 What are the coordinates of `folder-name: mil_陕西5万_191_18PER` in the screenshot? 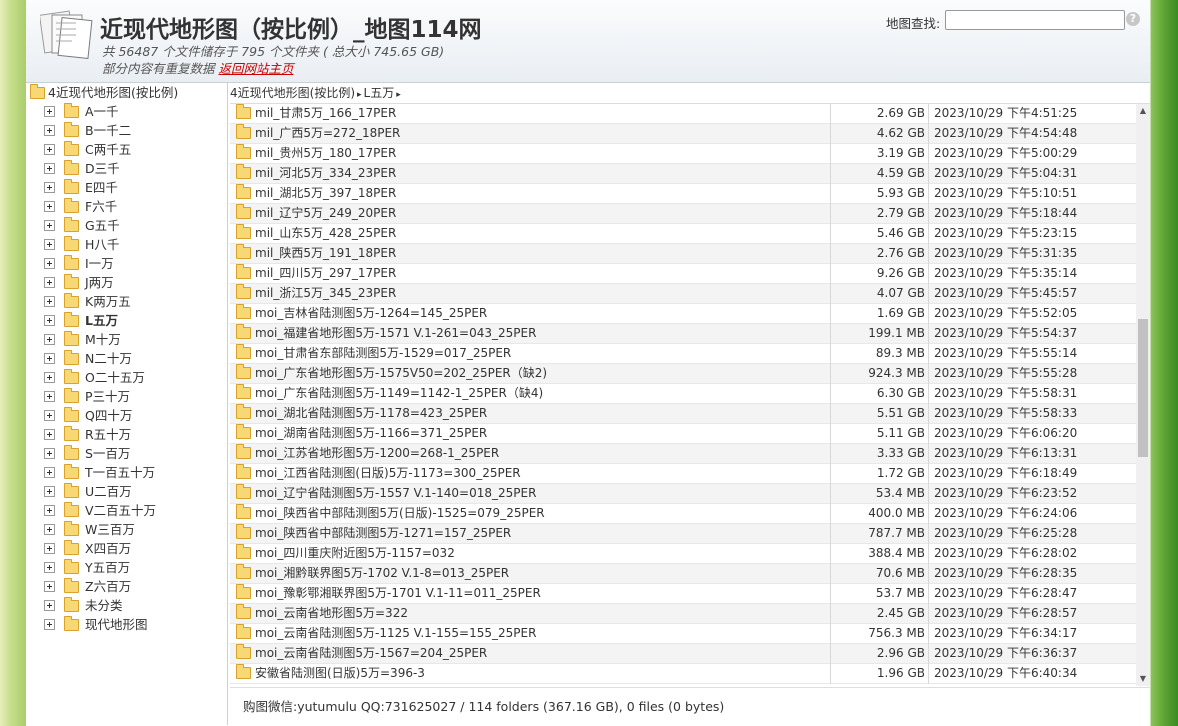 It's located at (325, 253).